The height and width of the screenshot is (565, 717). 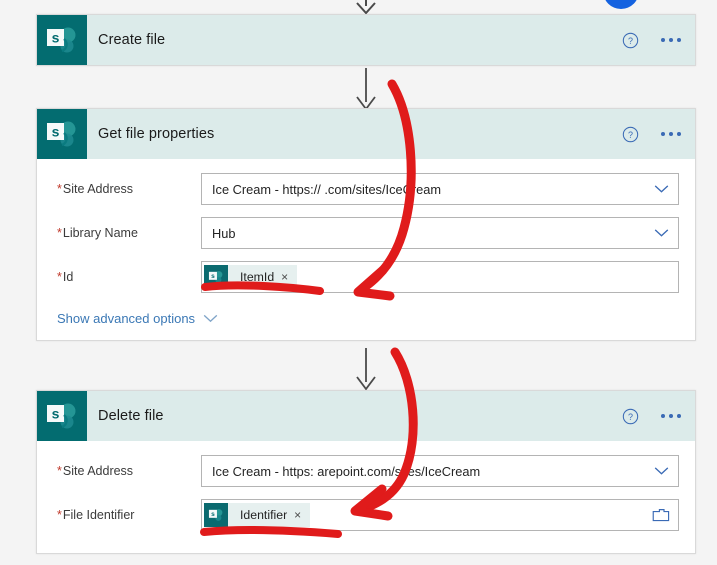 I want to click on field-label: *File Identifier, so click(x=96, y=515).